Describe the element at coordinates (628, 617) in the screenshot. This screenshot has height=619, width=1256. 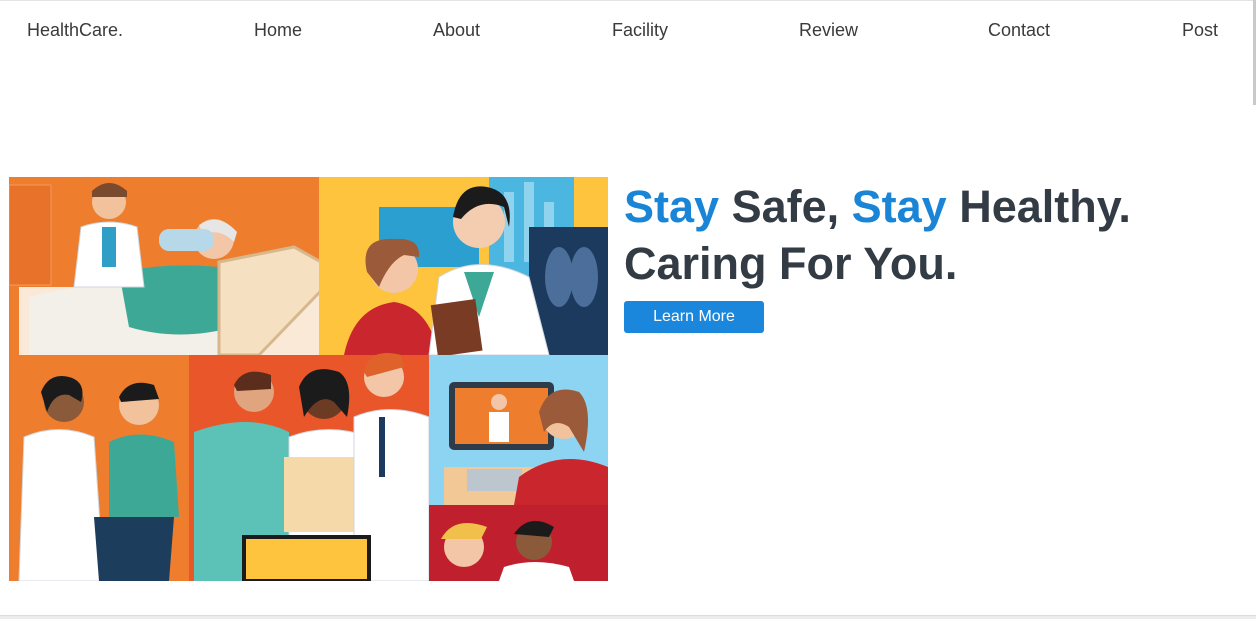
I see `window-bottom-border` at that location.